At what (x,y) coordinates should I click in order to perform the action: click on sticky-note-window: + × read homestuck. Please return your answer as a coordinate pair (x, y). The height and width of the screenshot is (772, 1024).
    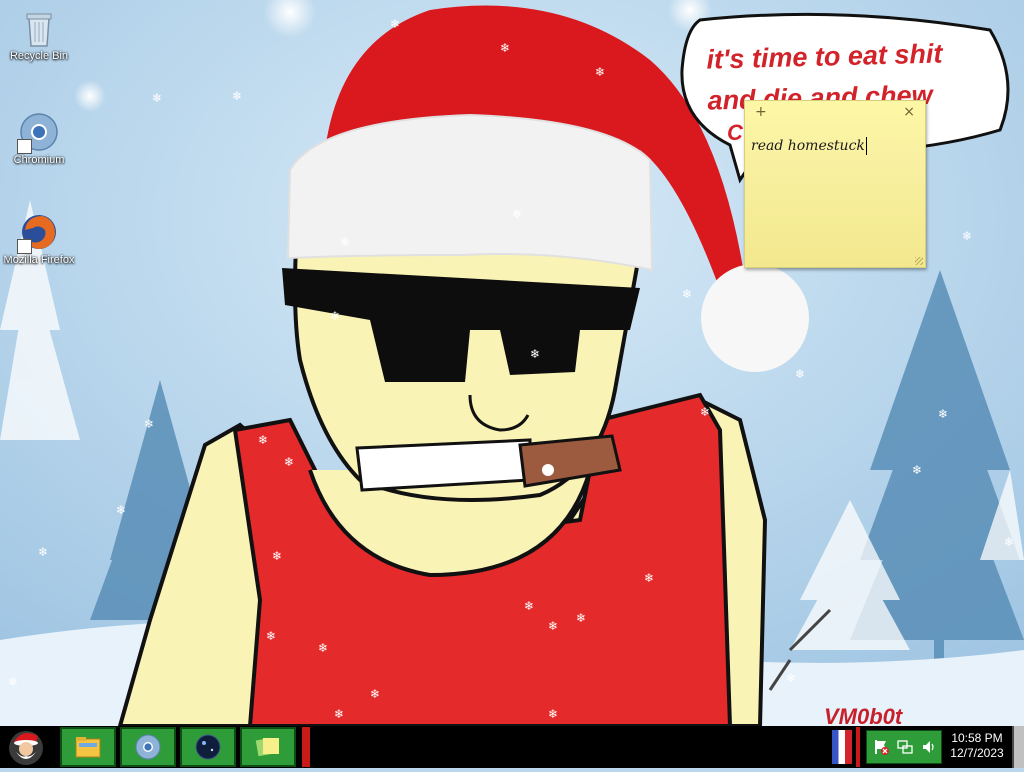
    Looking at the image, I should click on (835, 184).